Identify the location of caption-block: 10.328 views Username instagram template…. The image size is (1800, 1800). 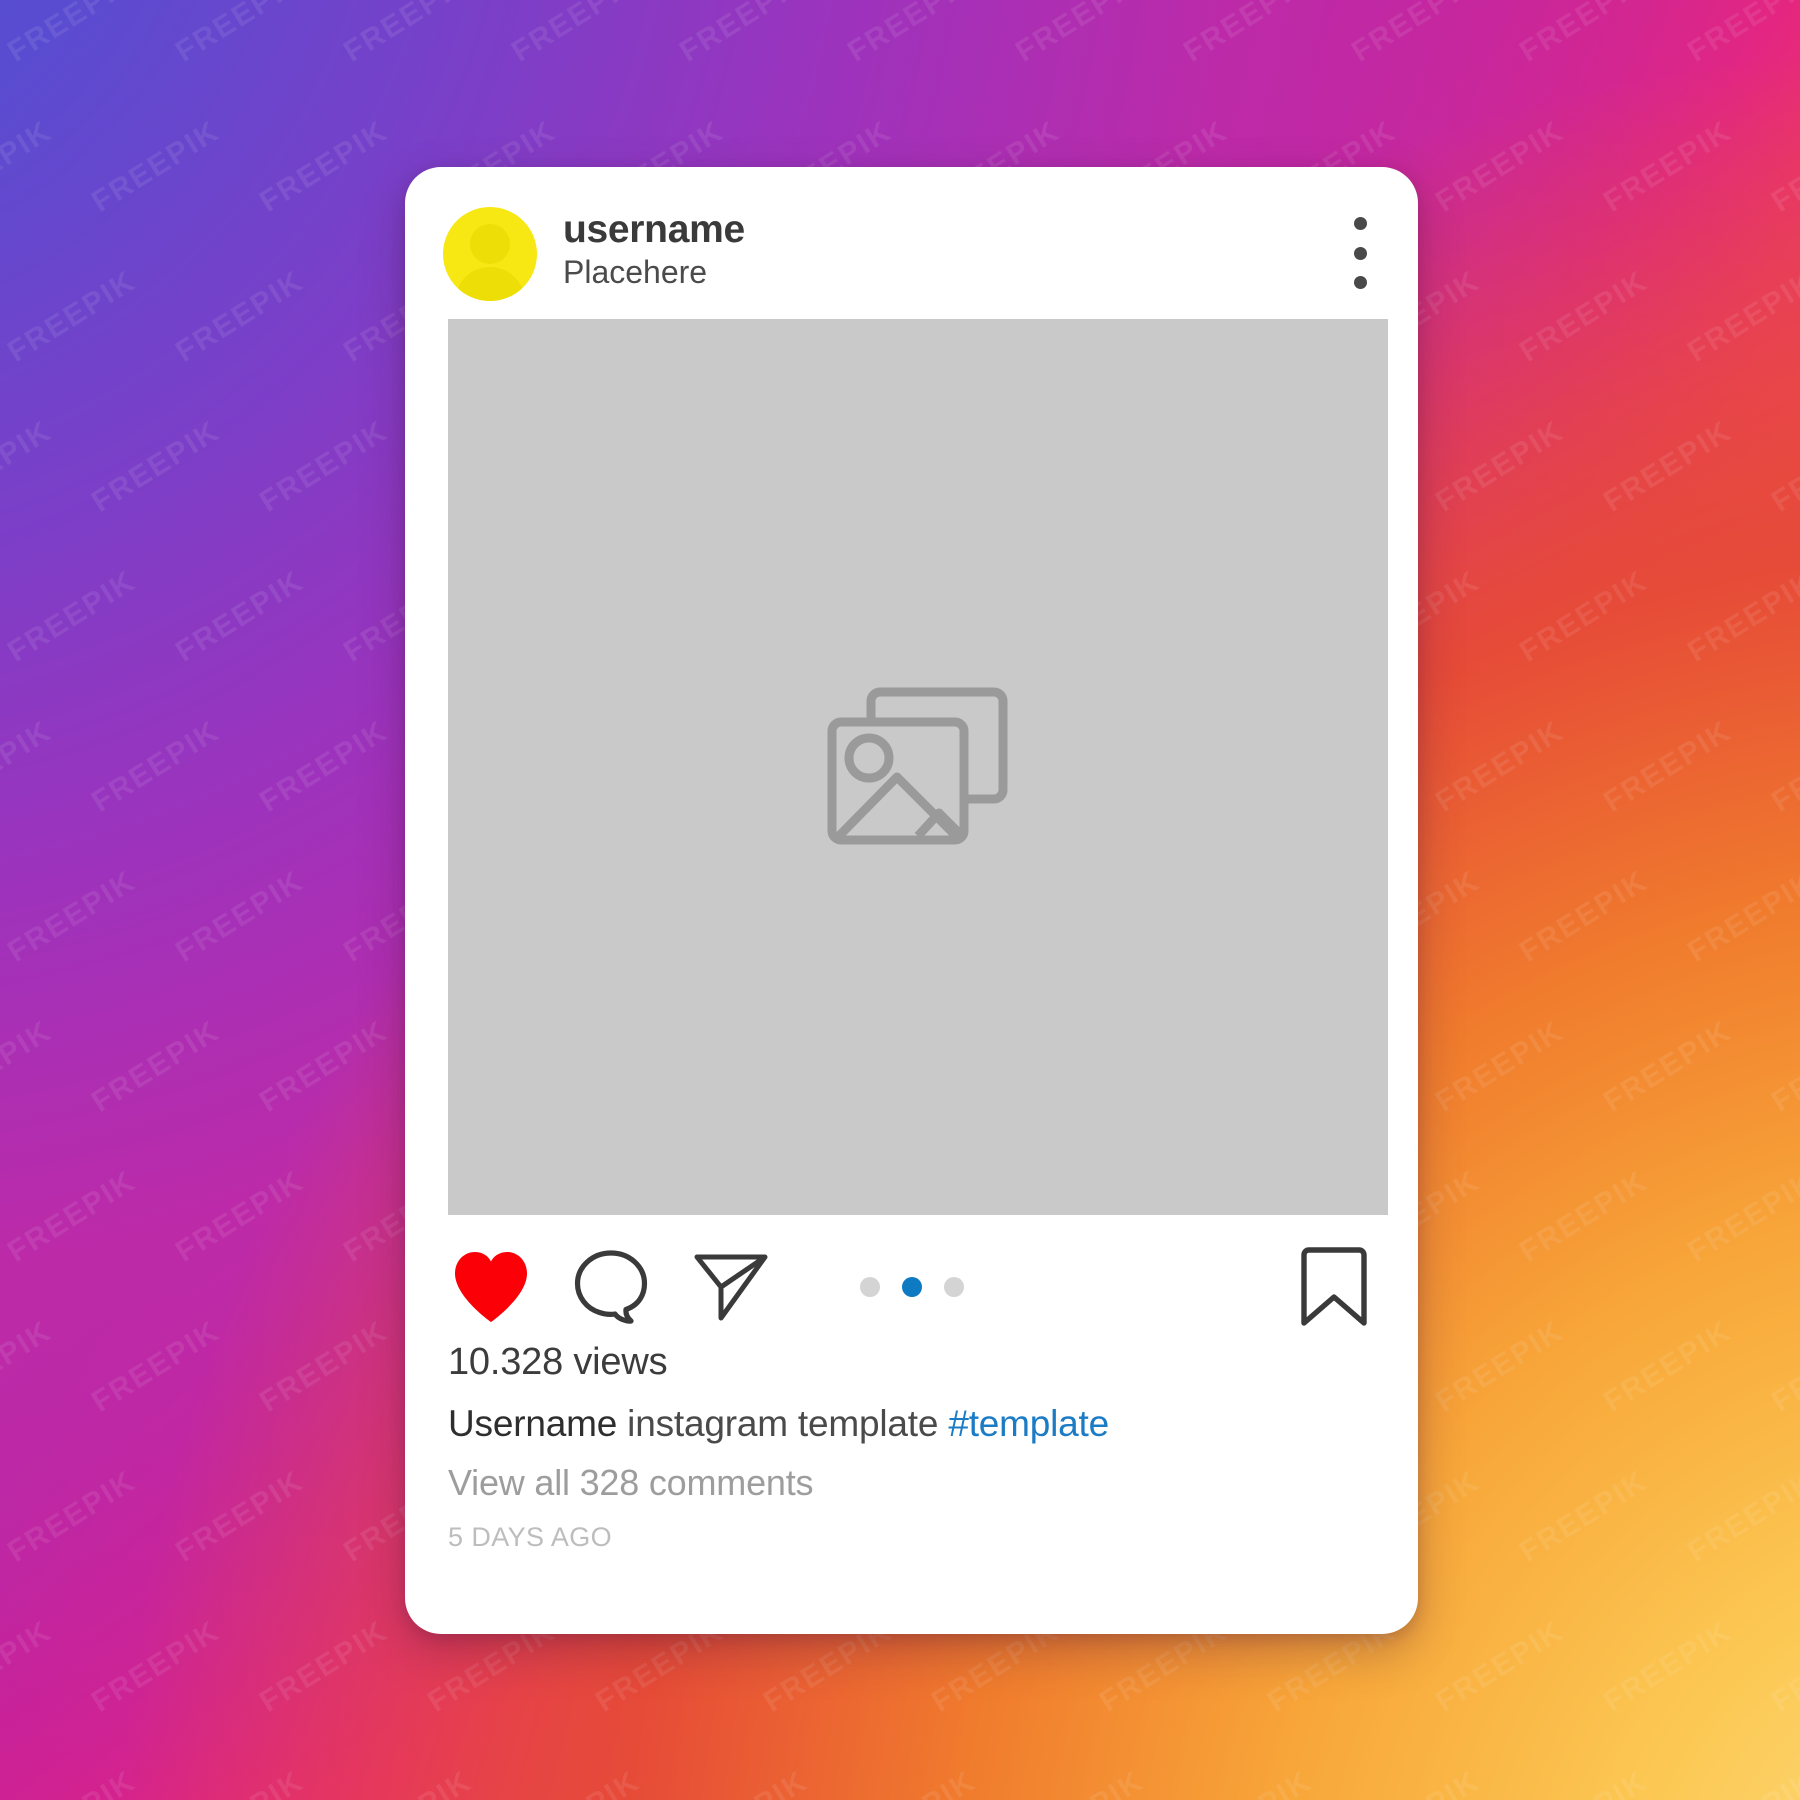
(908, 1446).